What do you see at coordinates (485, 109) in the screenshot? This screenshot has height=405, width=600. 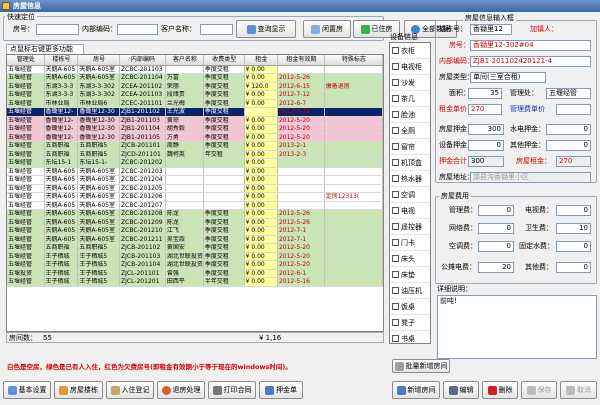 I see `rent-input: 270` at bounding box center [485, 109].